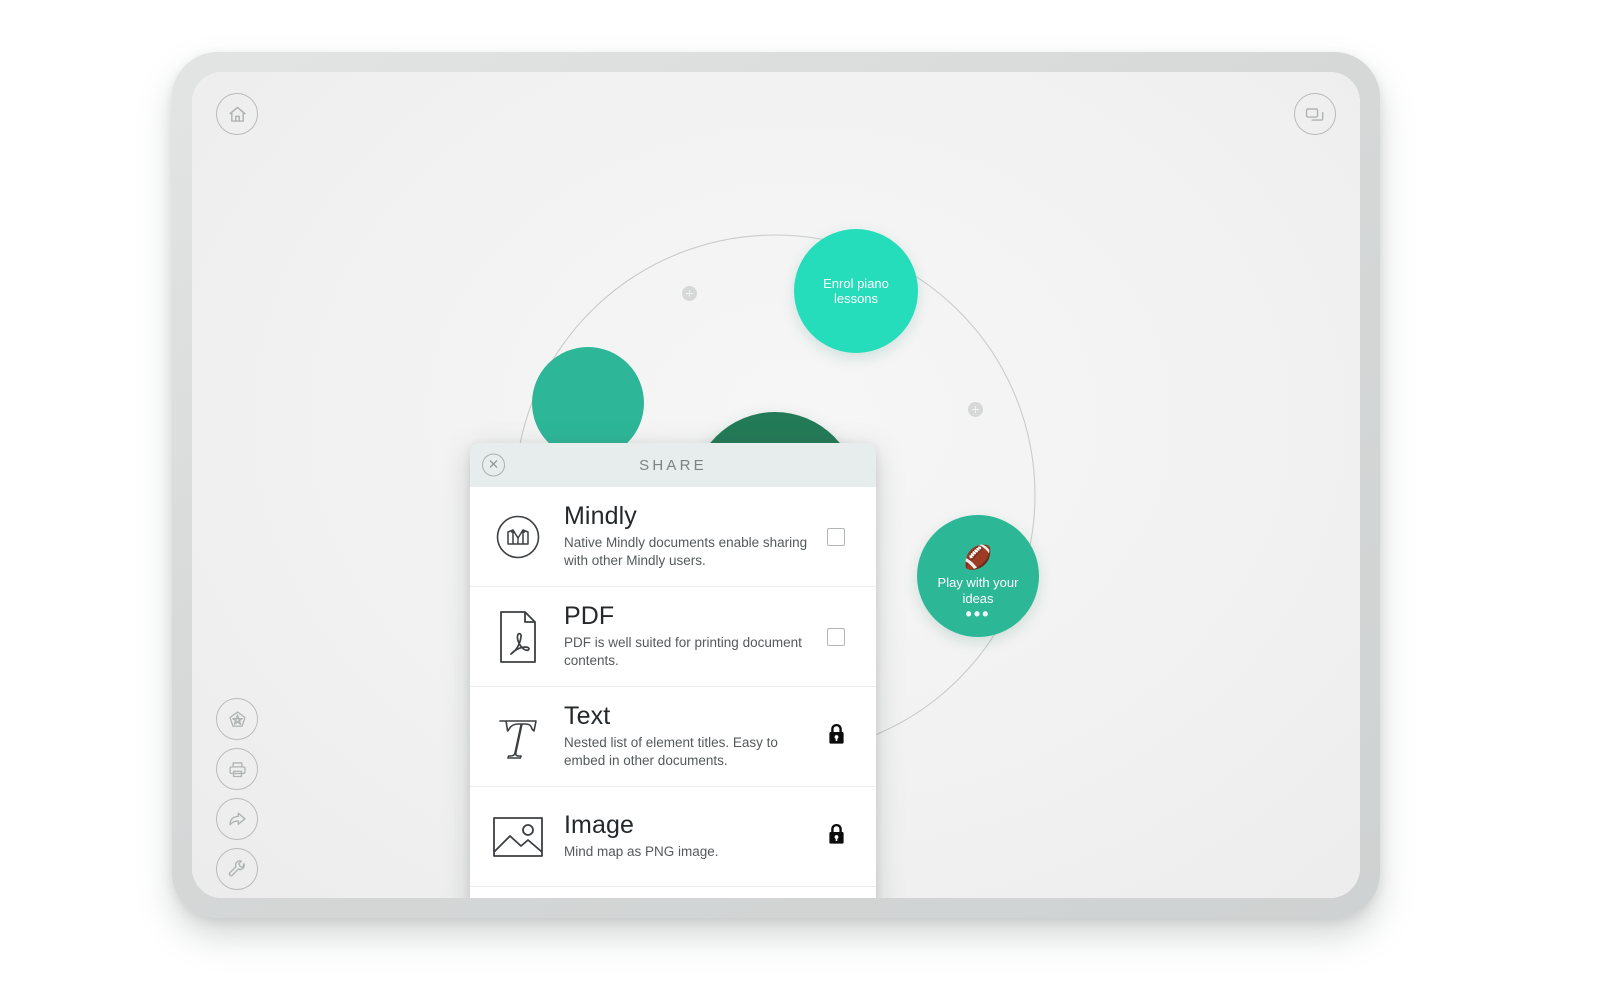 The width and height of the screenshot is (1600, 1000). I want to click on mindmap-node-play: 🏈 Play with your ideas •••, so click(978, 576).